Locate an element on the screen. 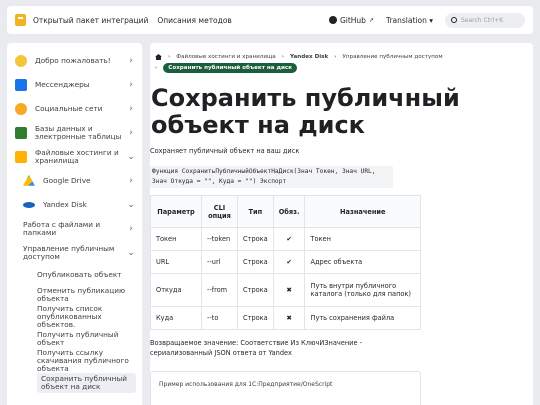 The width and height of the screenshot is (540, 405). table-cell: URL is located at coordinates (176, 262).